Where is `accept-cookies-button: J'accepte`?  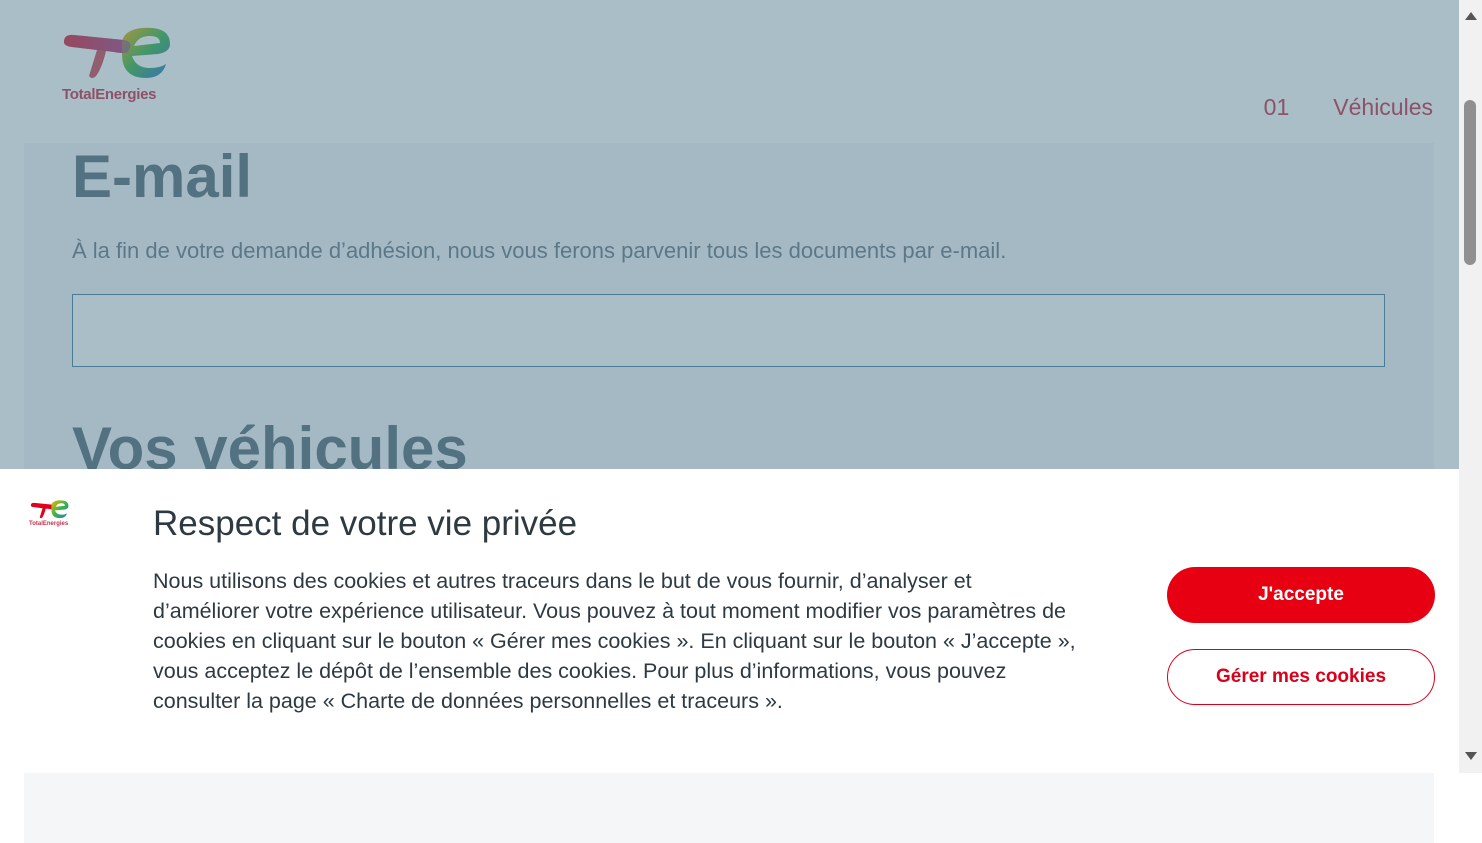 accept-cookies-button: J'accepte is located at coordinates (1301, 595).